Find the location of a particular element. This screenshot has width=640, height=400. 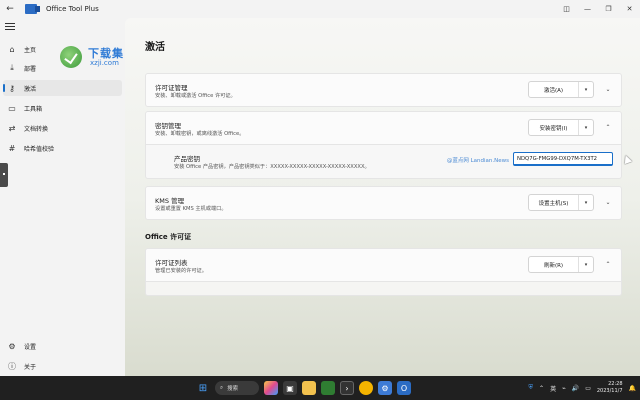

sidebar-item-label: 关于 is located at coordinates (30, 367).